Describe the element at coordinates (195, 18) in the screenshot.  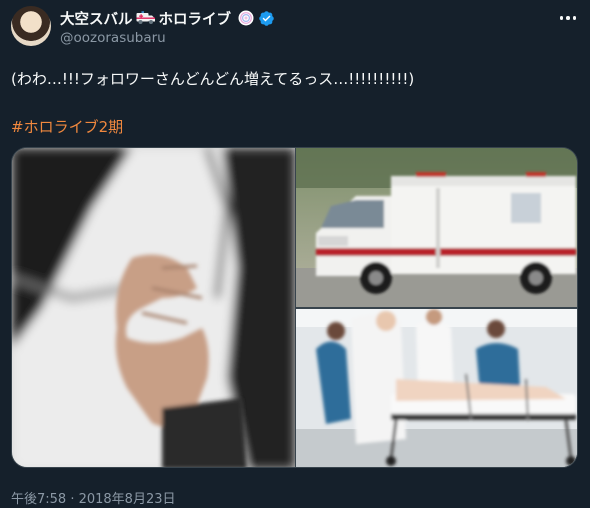
I see `display-name-suffix: ホロライブ` at that location.